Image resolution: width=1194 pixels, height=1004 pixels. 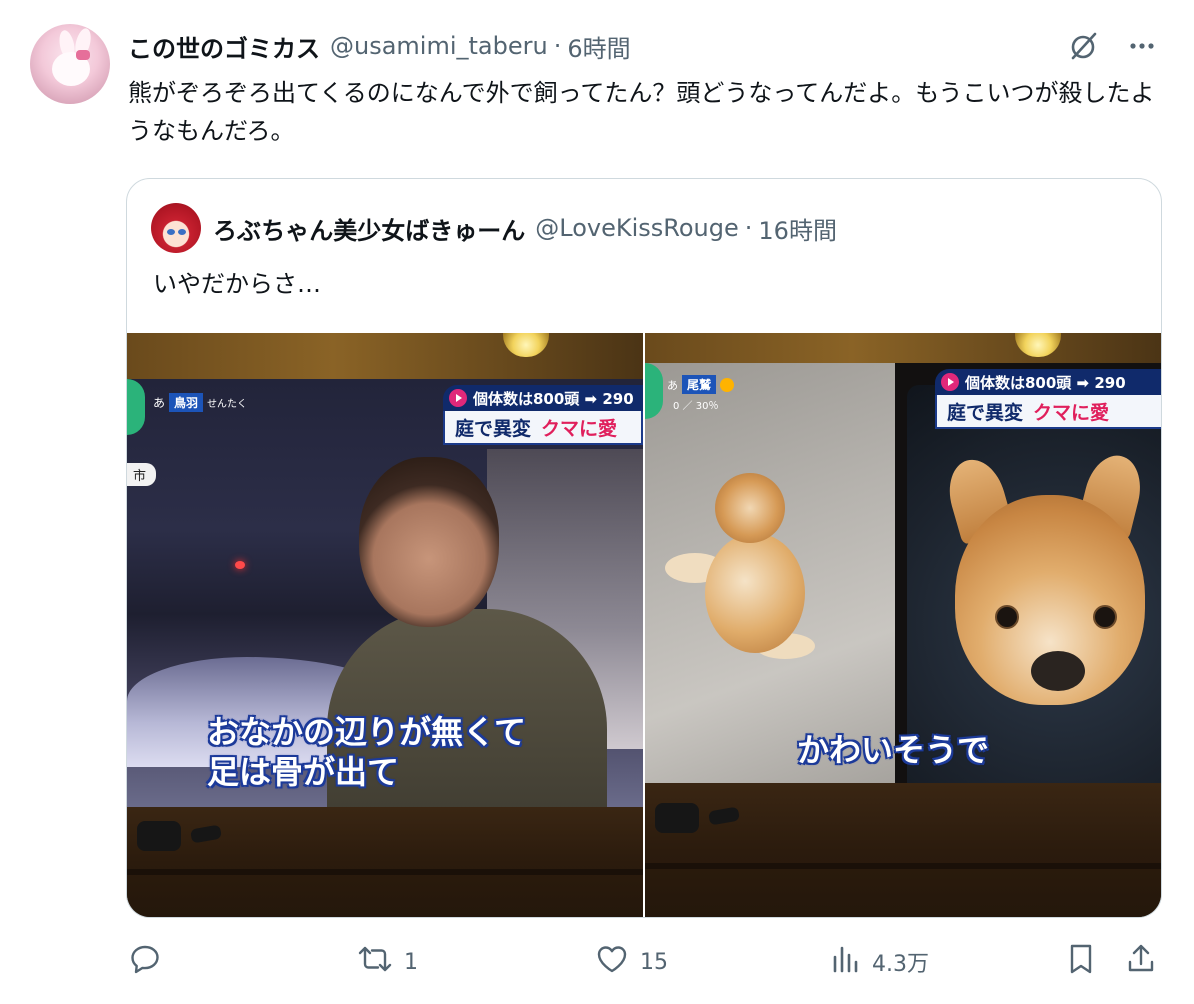 What do you see at coordinates (224, 46) in the screenshot?
I see `author-display-name: この世のゴミカス` at bounding box center [224, 46].